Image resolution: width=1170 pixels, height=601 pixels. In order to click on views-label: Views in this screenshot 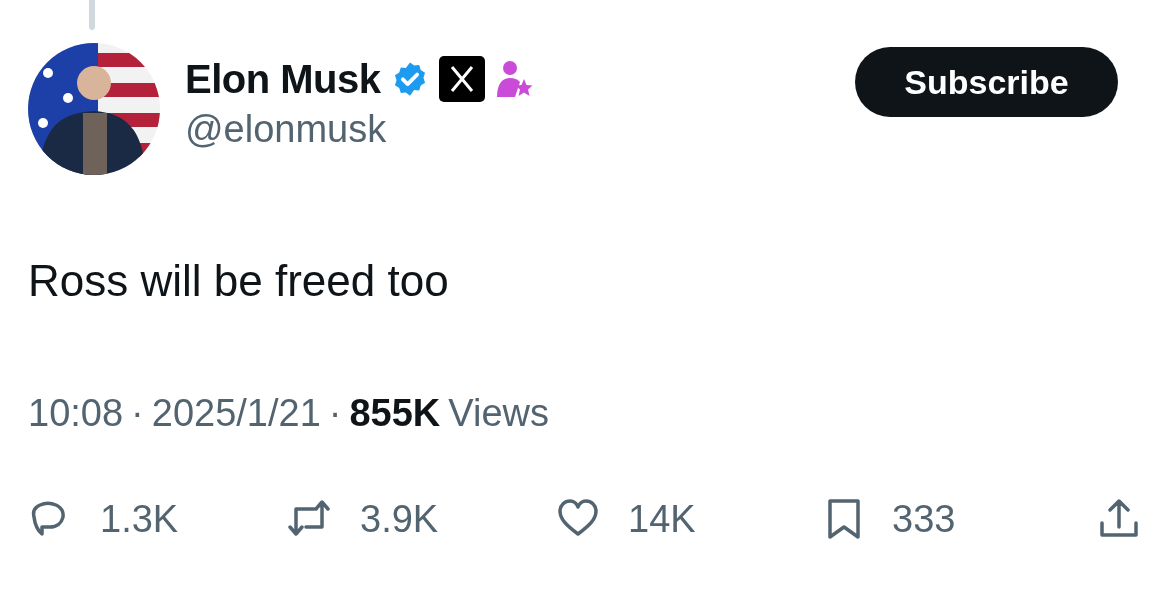, I will do `click(498, 413)`.